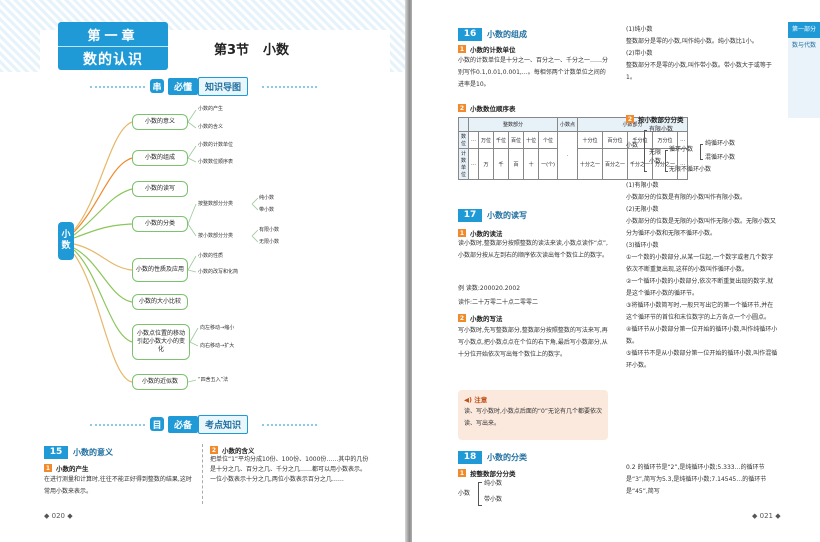  What do you see at coordinates (157, 424) in the screenshot?
I see `book-icon: 目` at bounding box center [157, 424].